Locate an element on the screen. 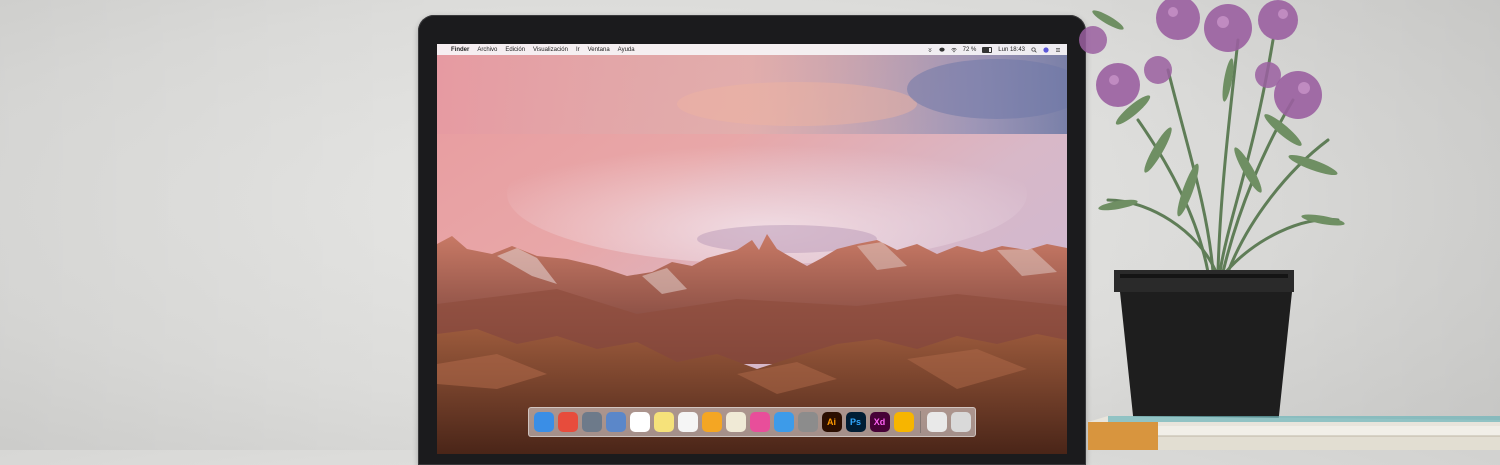 The height and width of the screenshot is (465, 1500). menu-ir: Ir is located at coordinates (578, 50).